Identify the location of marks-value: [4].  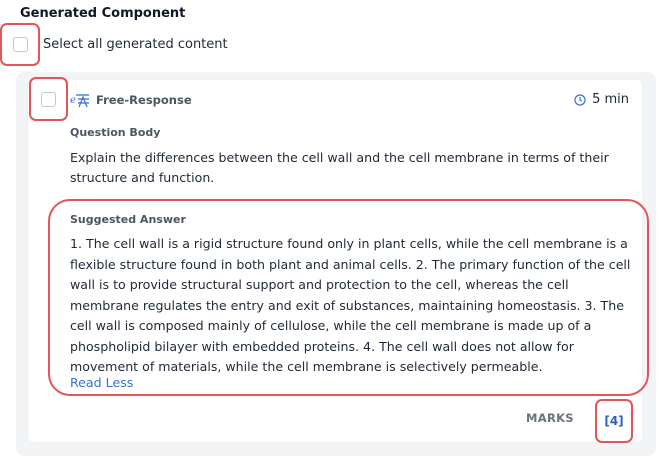
(613, 421).